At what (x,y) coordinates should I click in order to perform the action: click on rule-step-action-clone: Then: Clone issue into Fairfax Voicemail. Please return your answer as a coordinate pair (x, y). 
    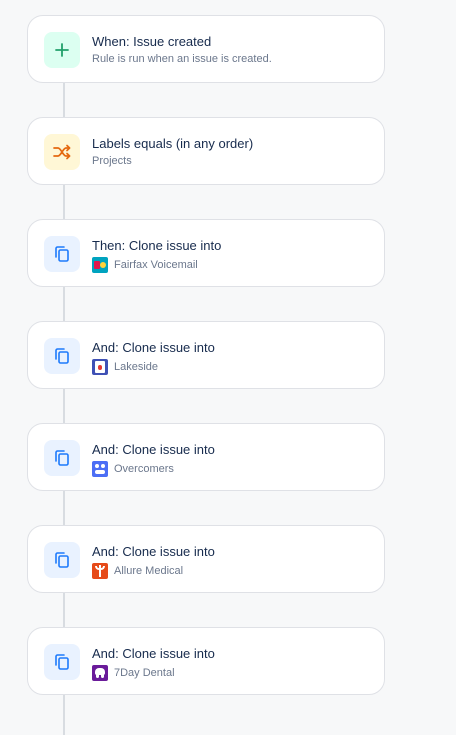
    Looking at the image, I should click on (206, 253).